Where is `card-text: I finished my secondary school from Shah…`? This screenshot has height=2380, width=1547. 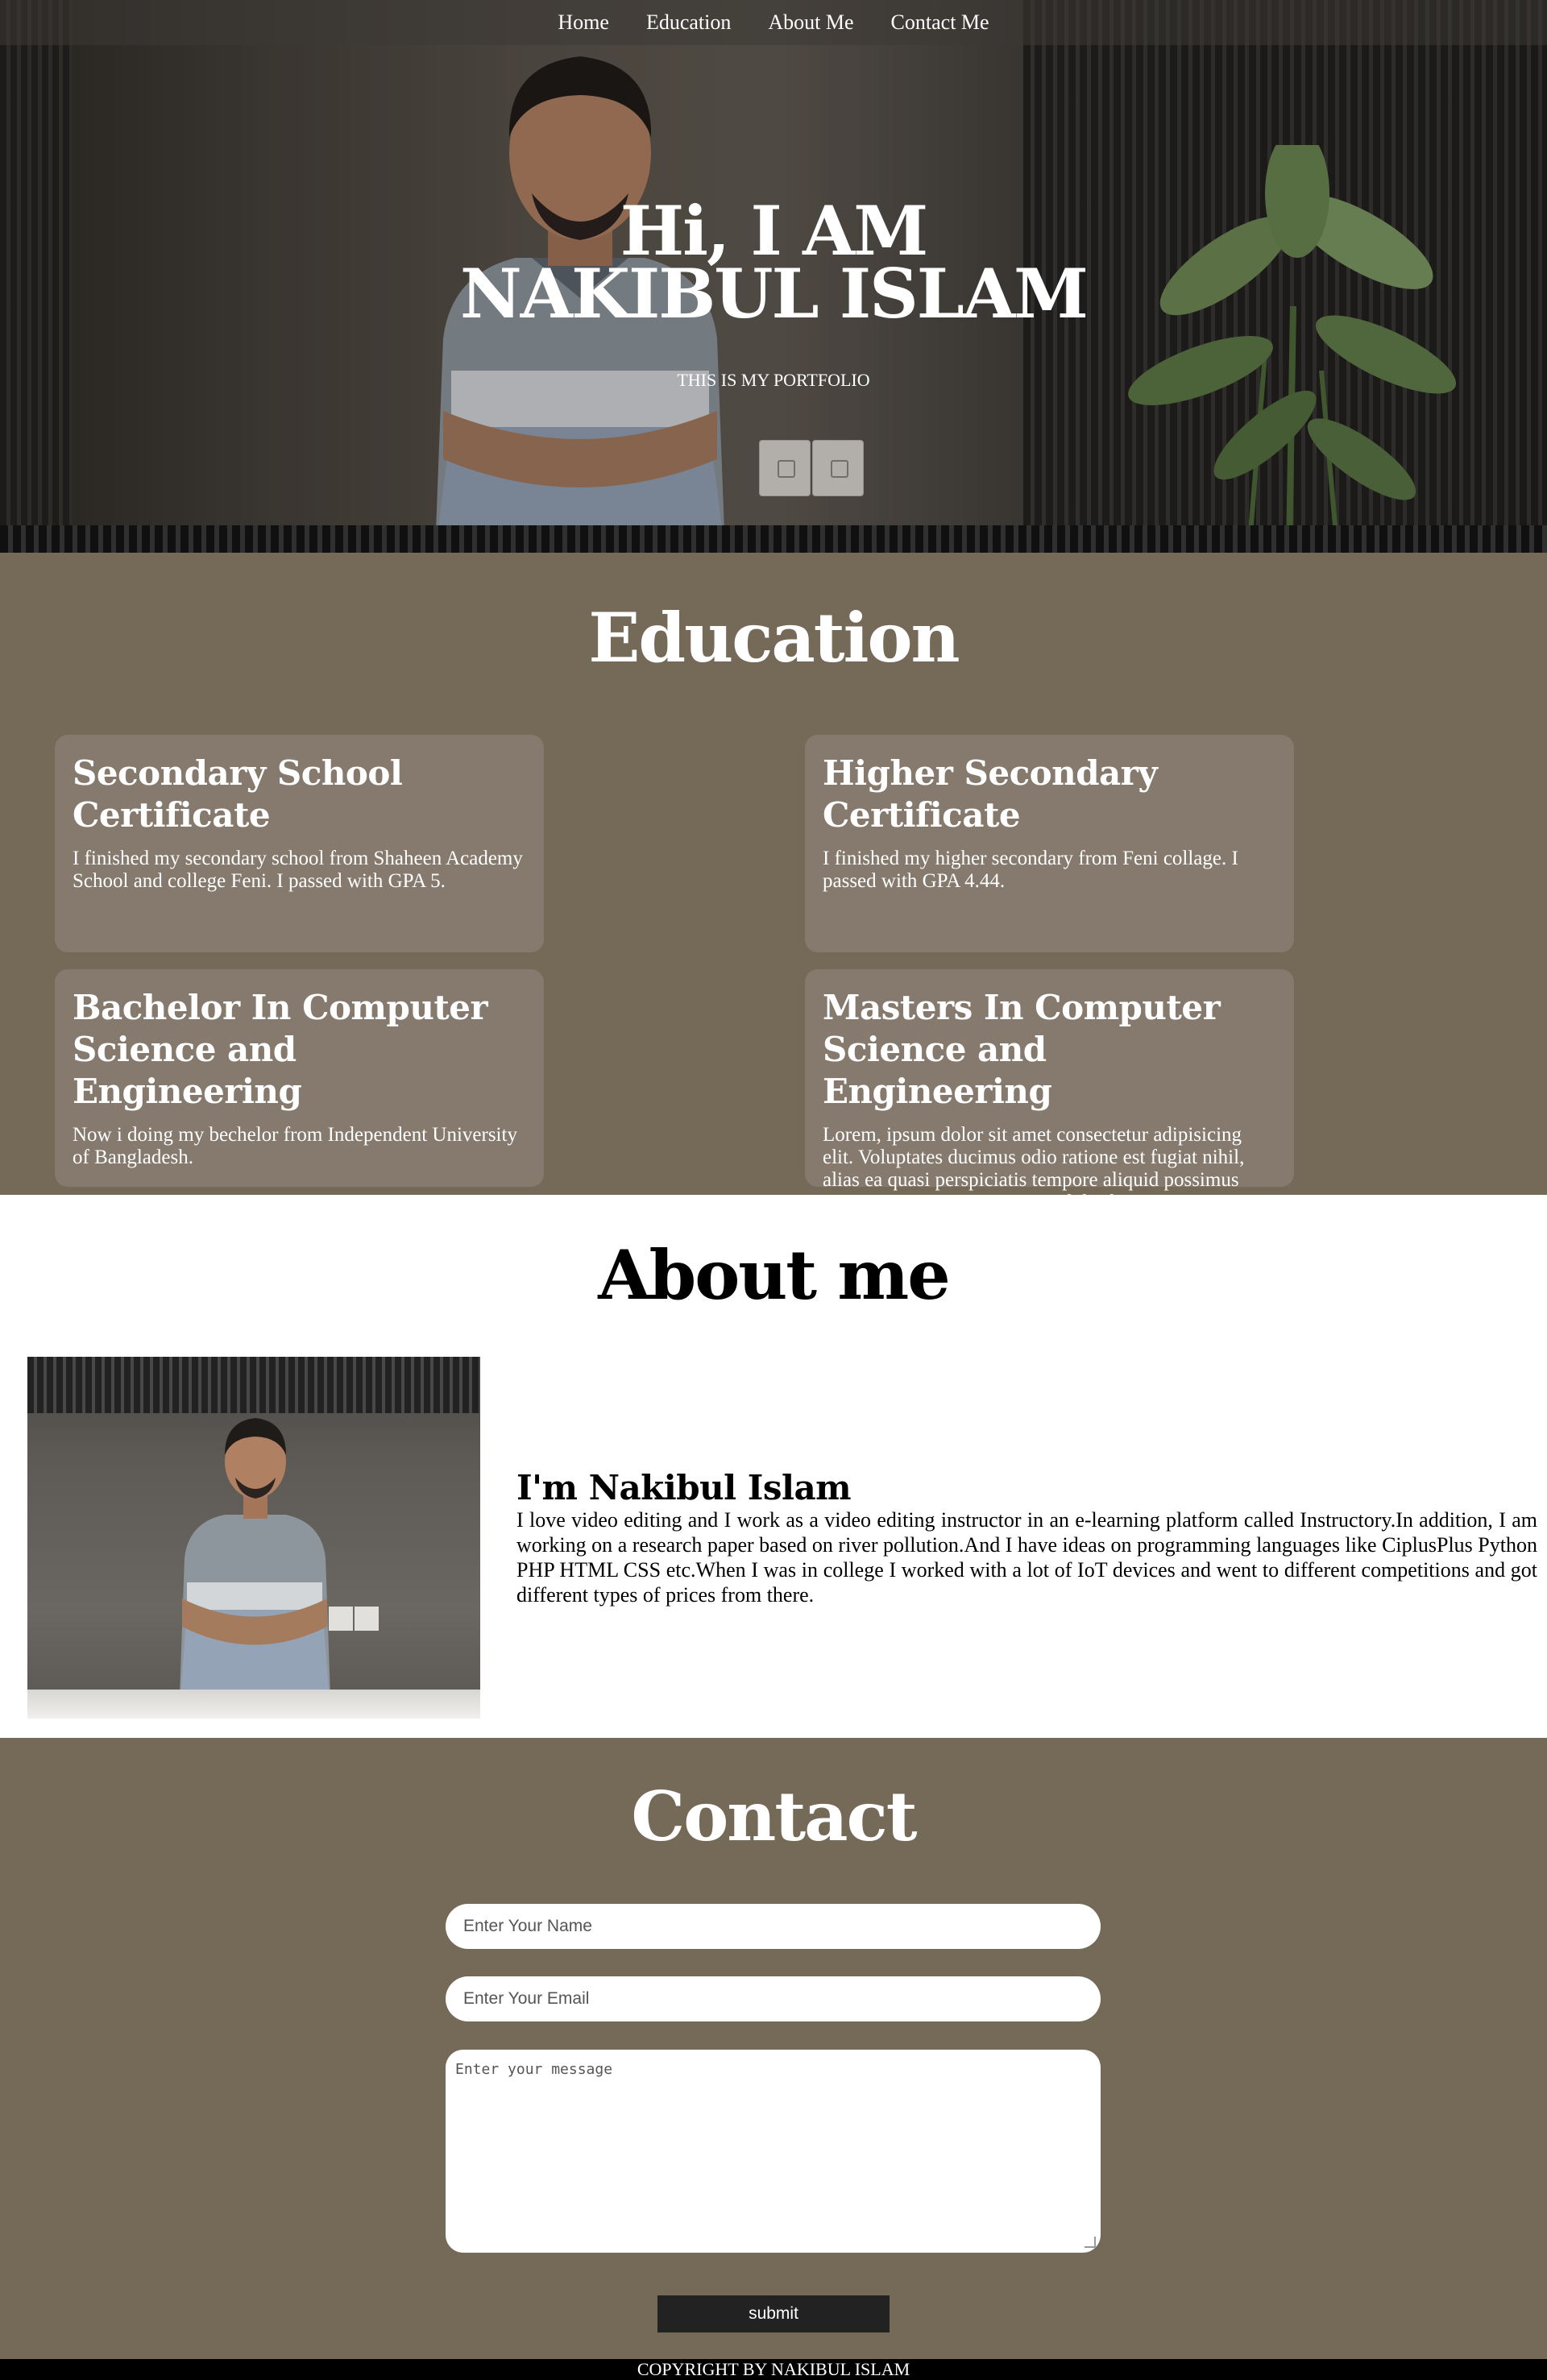 card-text: I finished my secondary school from Shah… is located at coordinates (298, 870).